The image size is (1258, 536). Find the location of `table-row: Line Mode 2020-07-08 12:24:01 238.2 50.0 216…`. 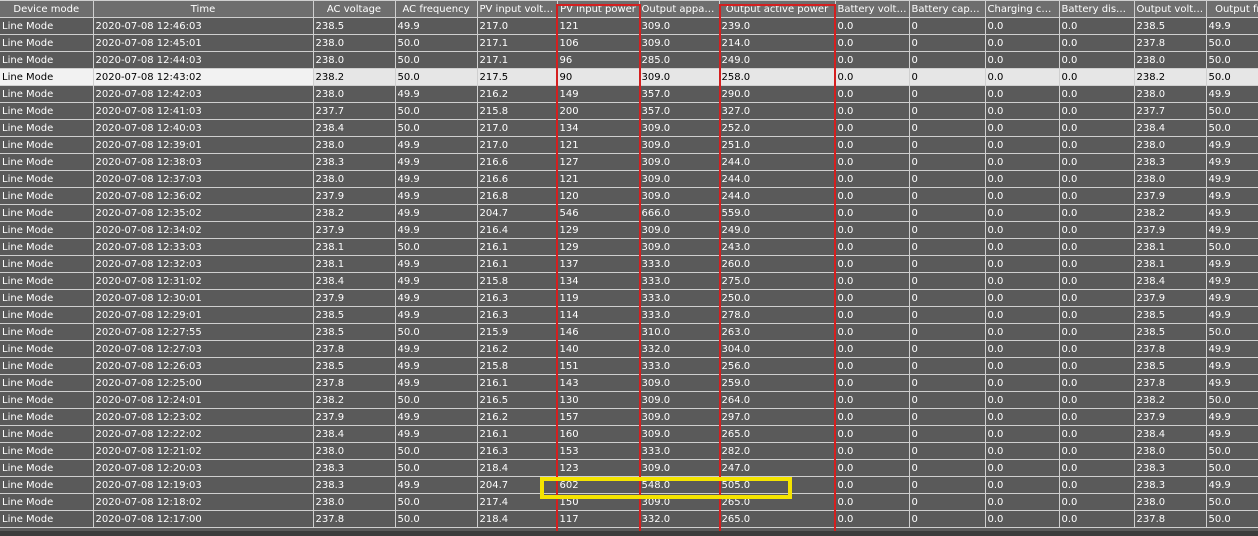

table-row: Line Mode 2020-07-08 12:24:01 238.2 50.0 216… is located at coordinates (629, 400).